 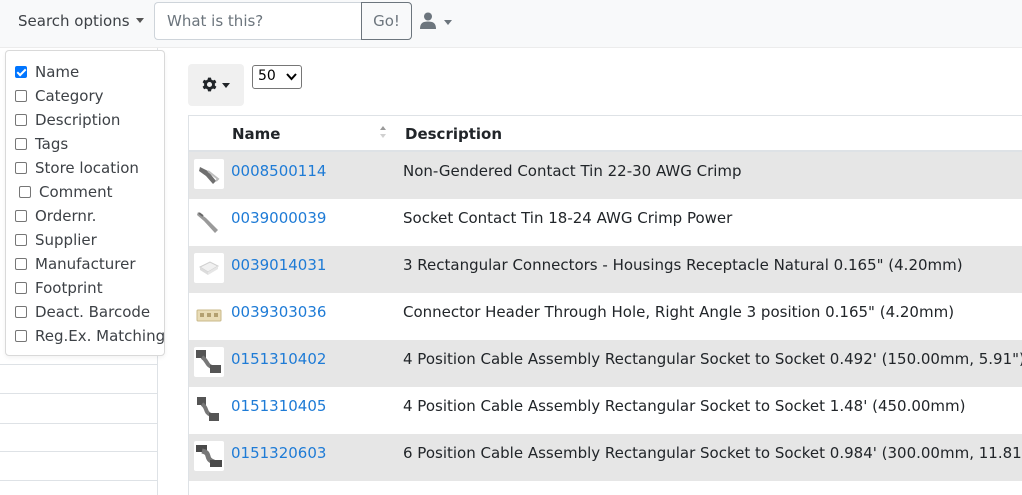 I want to click on part-name-link: 0039000039, so click(x=278, y=218).